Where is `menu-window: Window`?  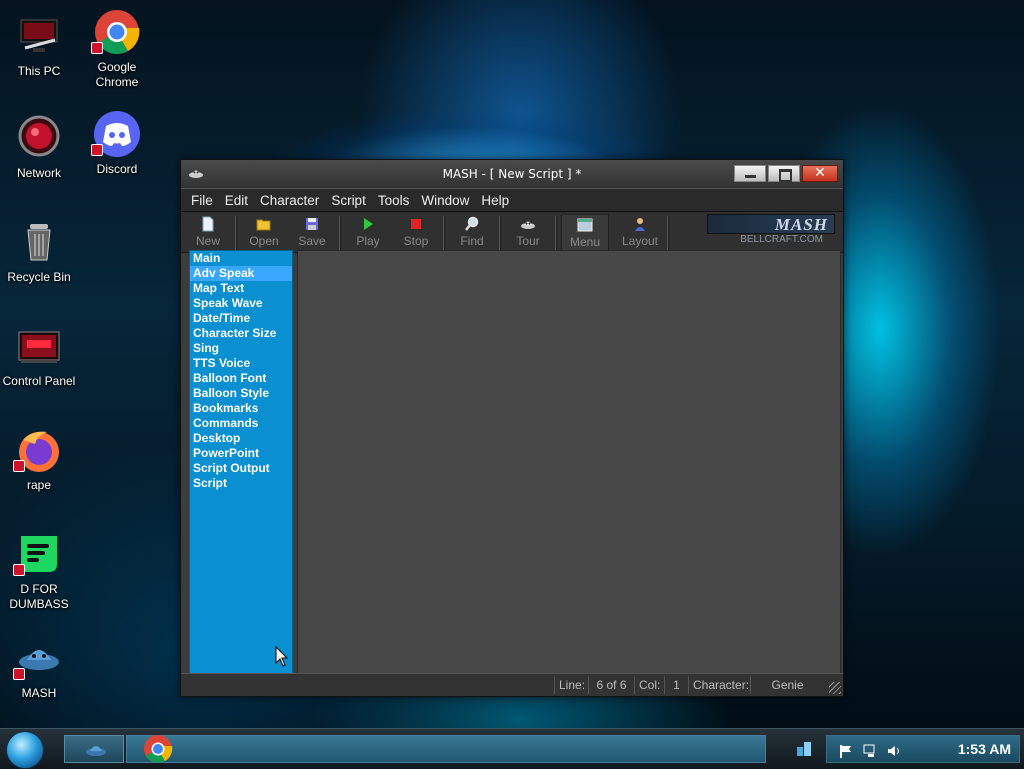
menu-window: Window is located at coordinates (445, 200).